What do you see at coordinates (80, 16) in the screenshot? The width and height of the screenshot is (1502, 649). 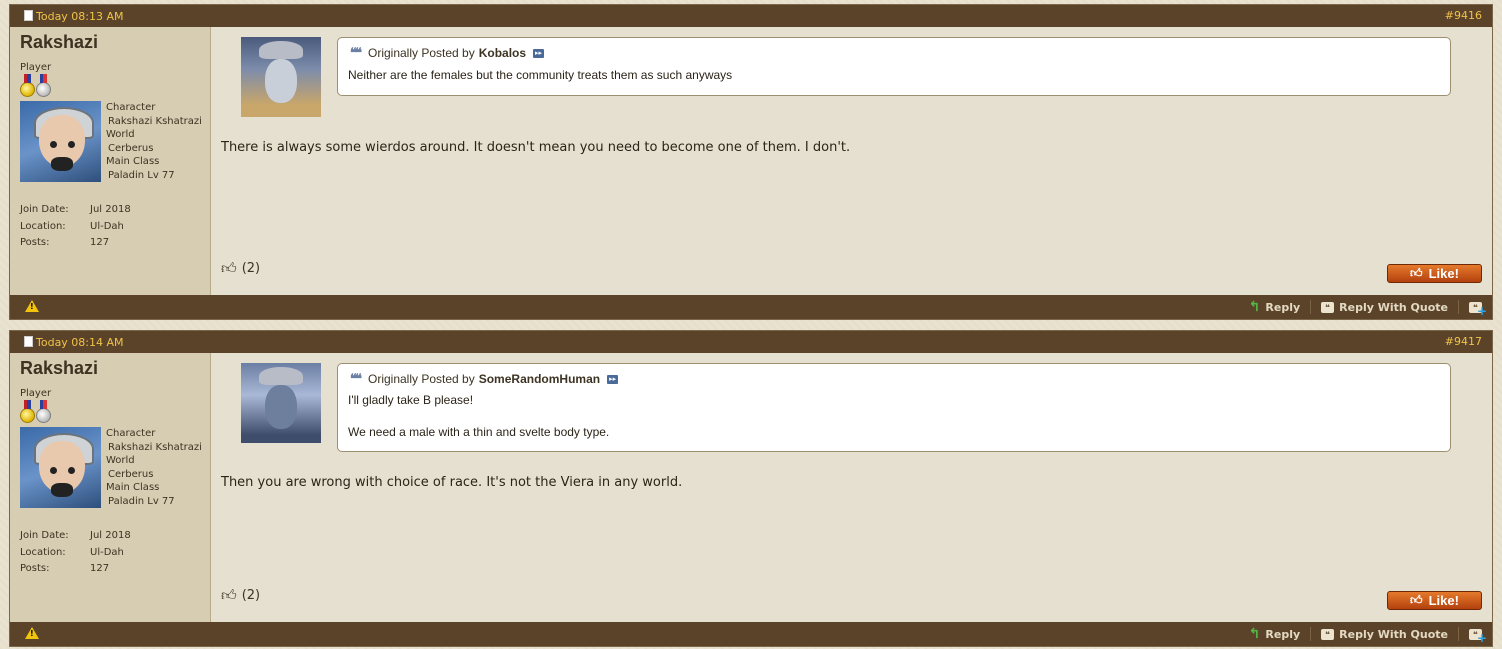 I see `post-date-text: Today 08:13 AM` at bounding box center [80, 16].